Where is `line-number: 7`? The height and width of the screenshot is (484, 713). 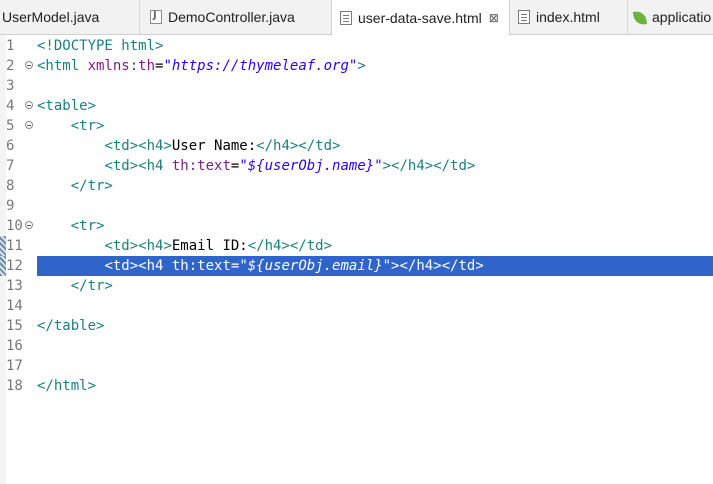
line-number: 7 is located at coordinates (10, 166).